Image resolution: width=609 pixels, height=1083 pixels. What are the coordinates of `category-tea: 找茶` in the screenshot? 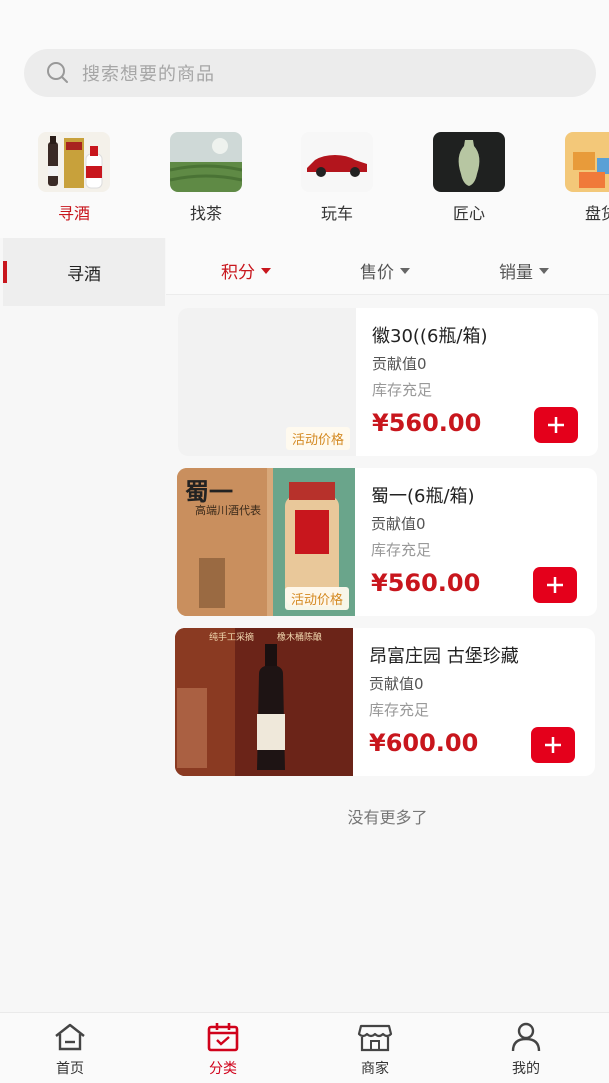 It's located at (206, 178).